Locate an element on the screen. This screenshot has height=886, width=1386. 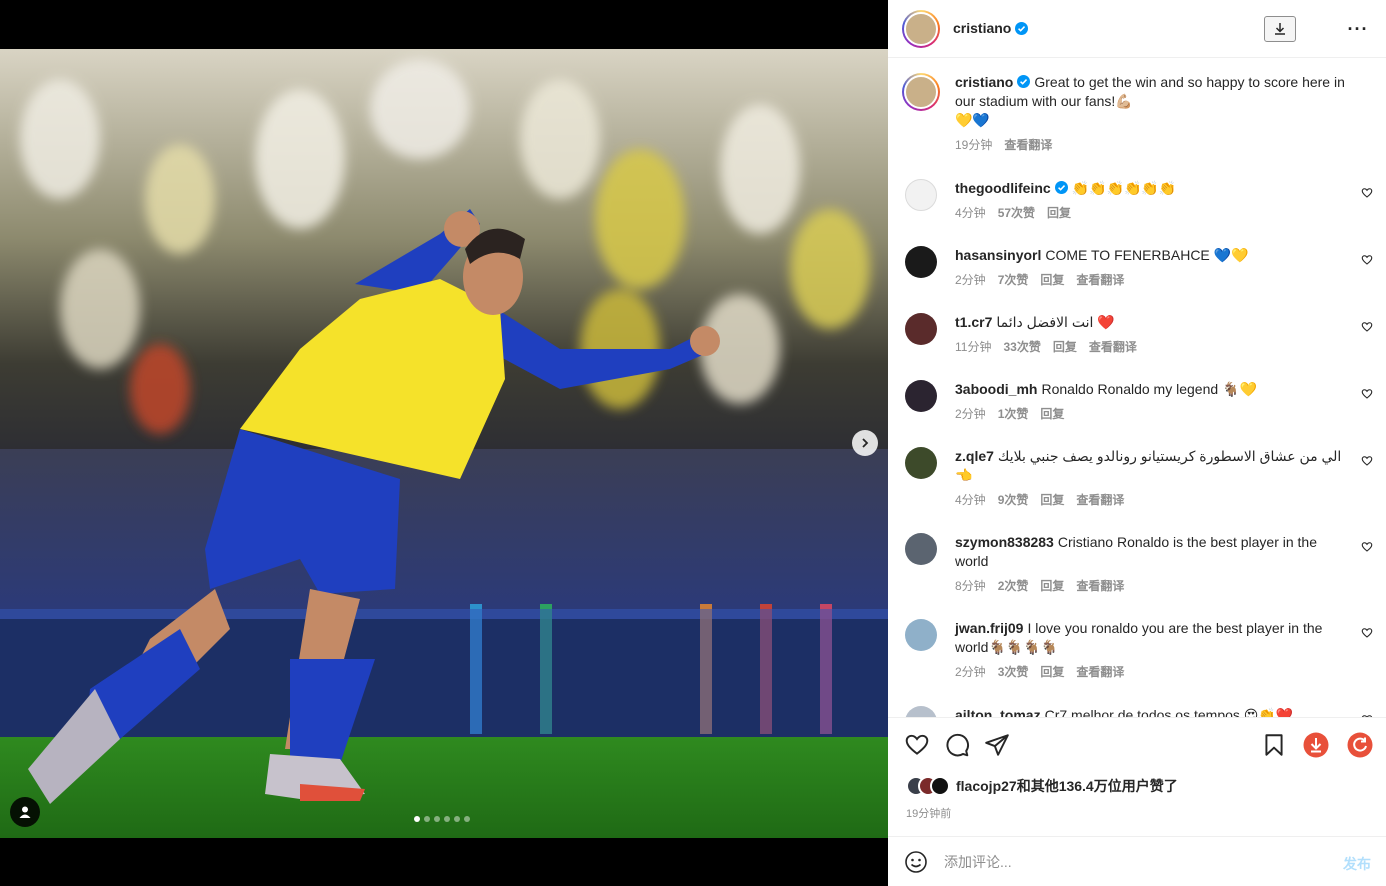
comment-time: 8分钟 is located at coordinates (970, 586).